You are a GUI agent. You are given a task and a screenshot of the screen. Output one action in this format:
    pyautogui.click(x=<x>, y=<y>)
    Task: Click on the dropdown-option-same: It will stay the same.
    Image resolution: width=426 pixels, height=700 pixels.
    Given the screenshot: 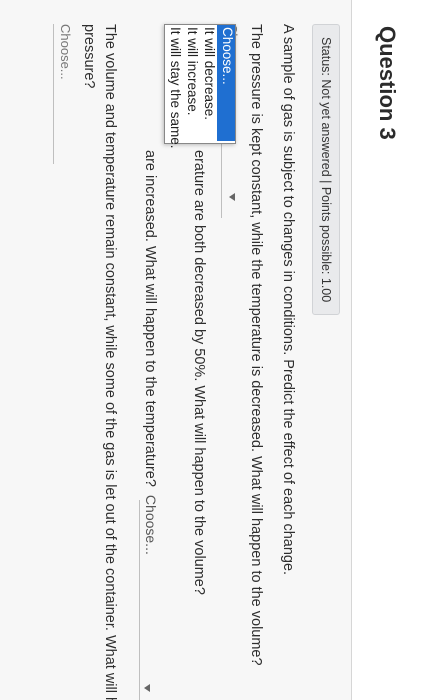 What is the action you would take?
    pyautogui.click(x=175, y=88)
    